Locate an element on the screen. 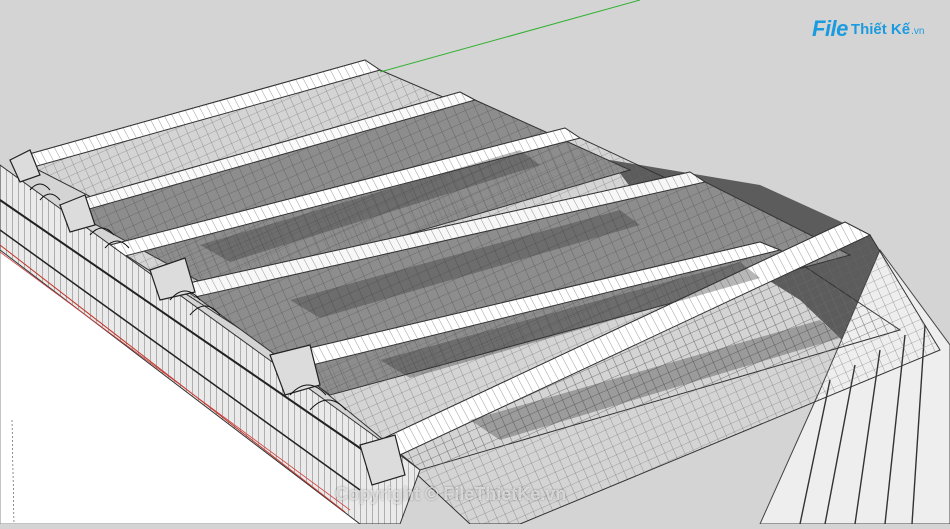  logo-icon: File is located at coordinates (830, 28).